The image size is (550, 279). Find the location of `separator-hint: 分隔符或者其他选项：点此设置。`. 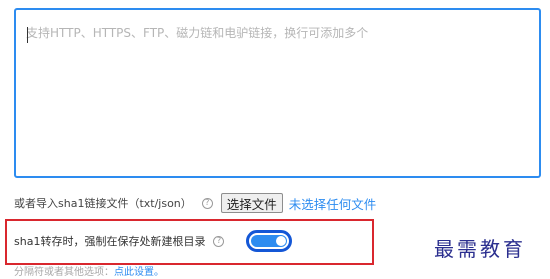

separator-hint: 分隔符或者其他选项：点此设置。 is located at coordinates (89, 270).